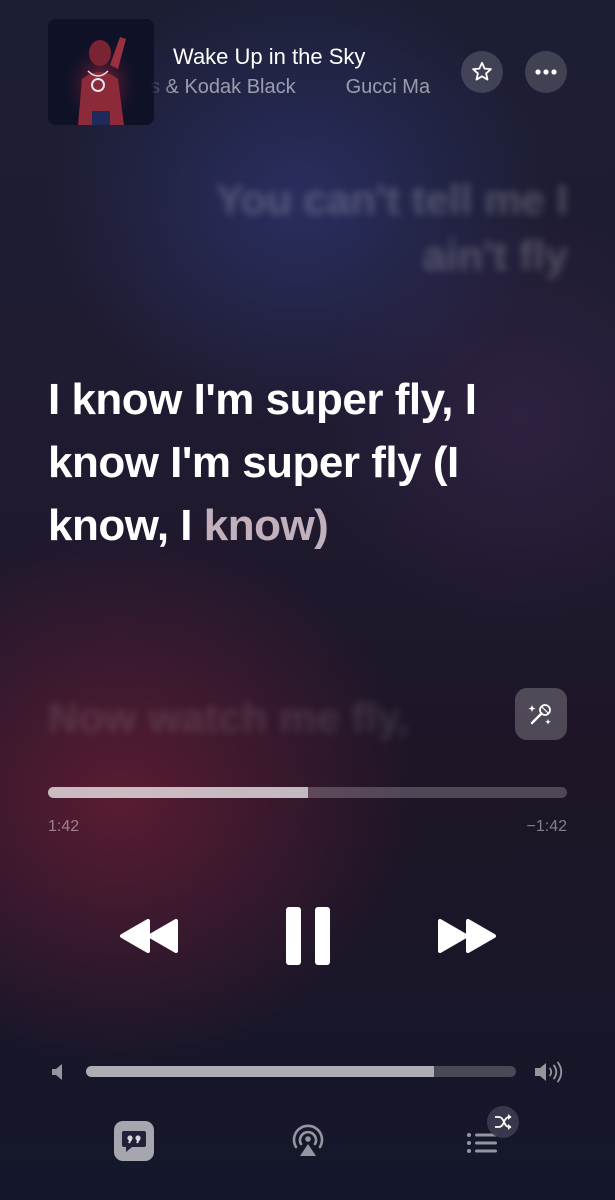 The image size is (615, 1200). I want to click on volume-slider-fill, so click(260, 1071).